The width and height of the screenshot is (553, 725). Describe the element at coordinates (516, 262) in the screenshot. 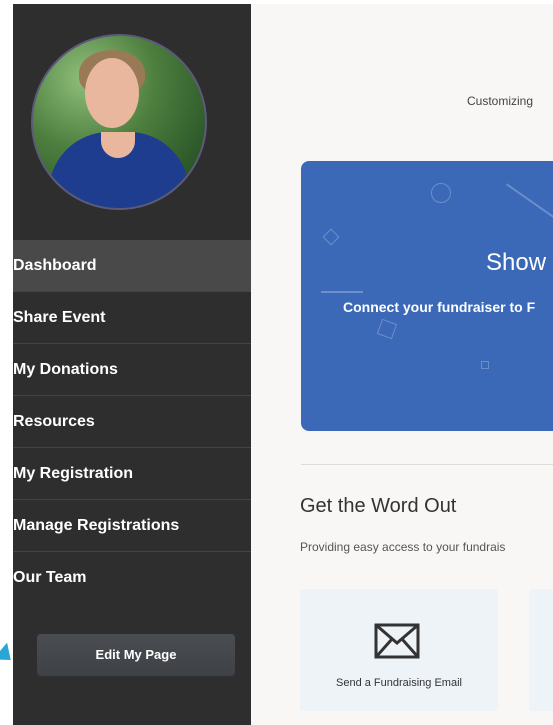

I see `banner-title: Show` at that location.